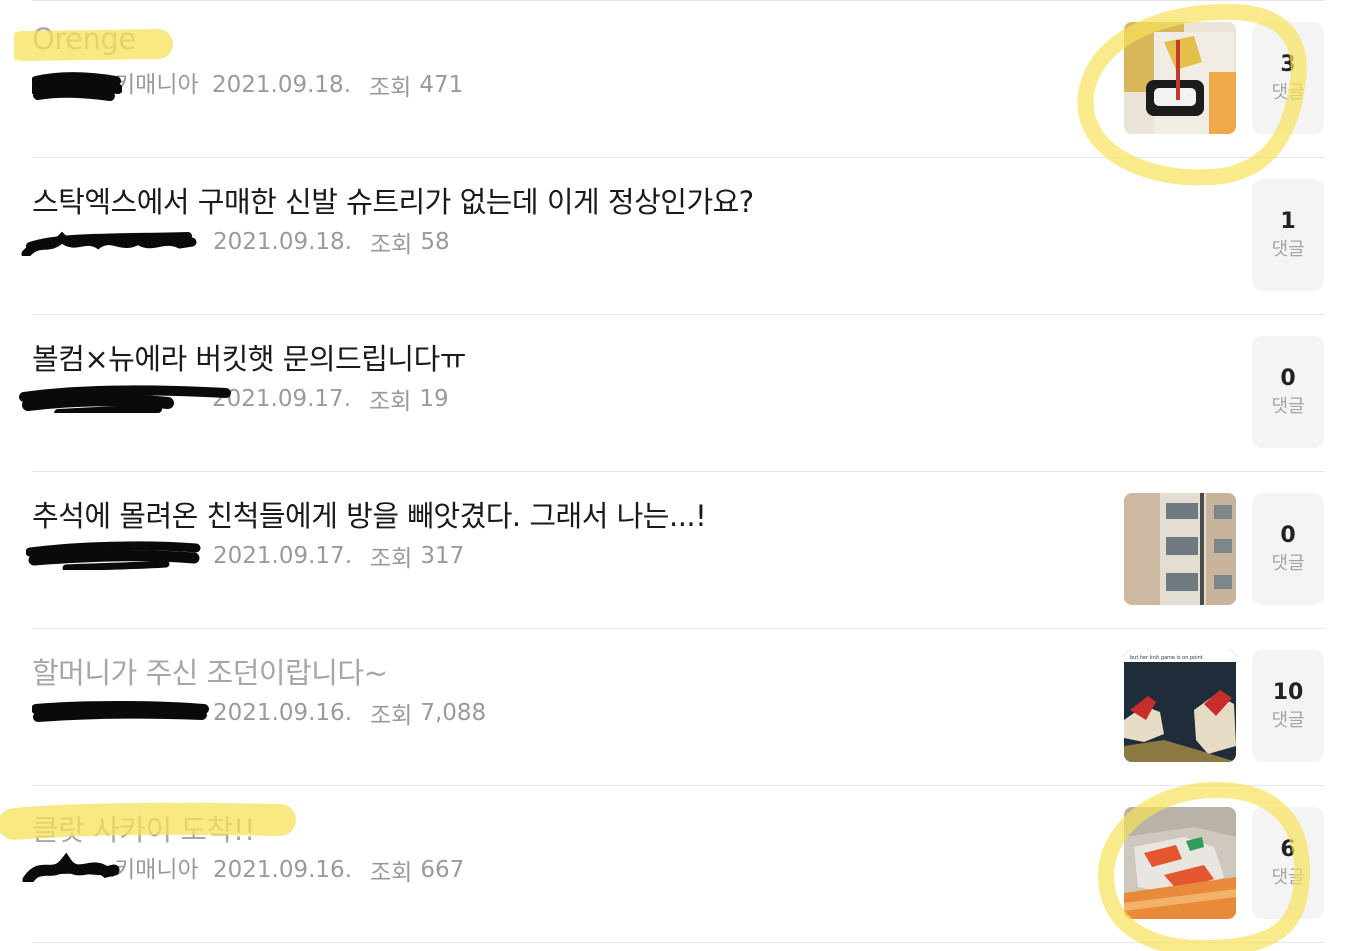  Describe the element at coordinates (1288, 221) in the screenshot. I see `comment-count: 1` at that location.